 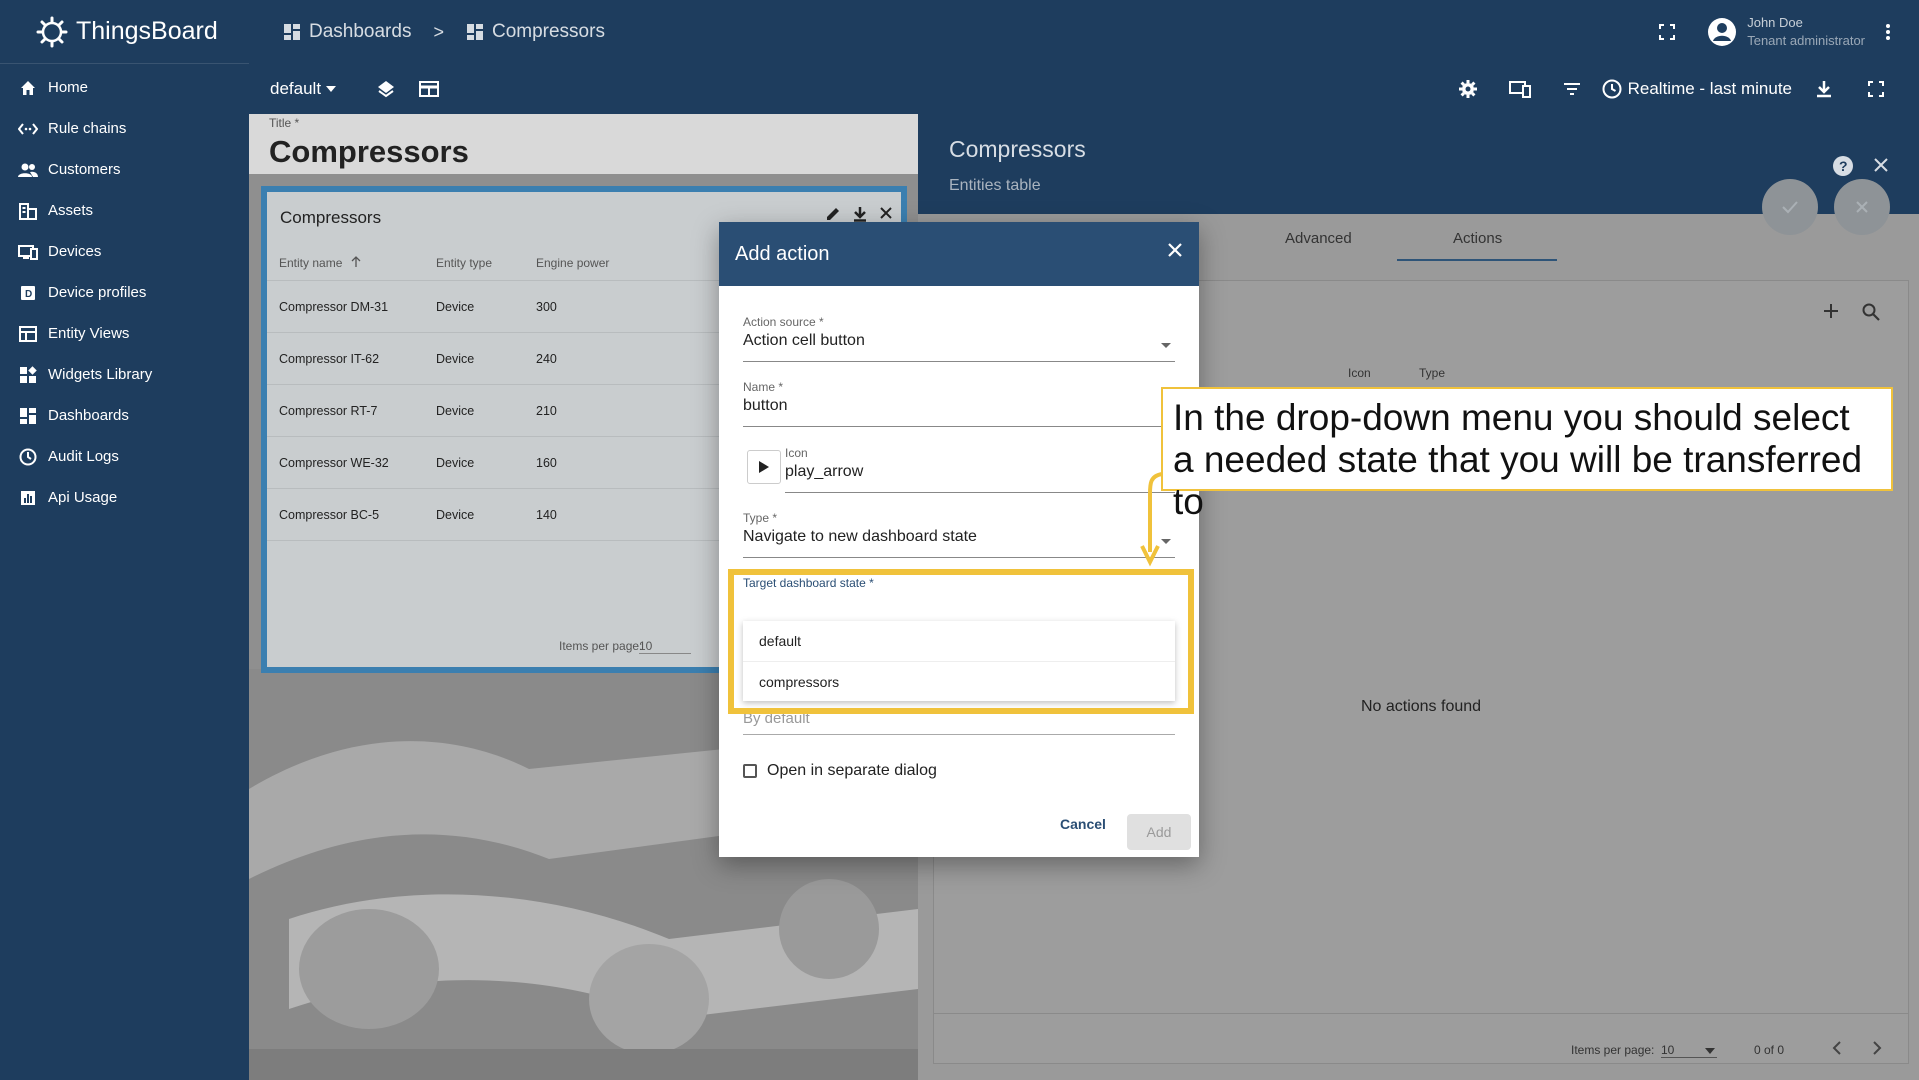 I want to click on sidebar-item-devices: Devices, so click(x=124, y=251).